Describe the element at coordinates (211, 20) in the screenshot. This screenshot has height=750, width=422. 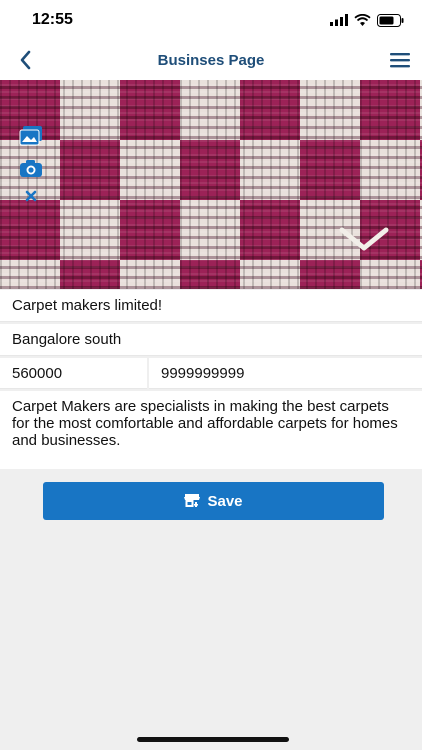
I see `status-bar: 12:55` at that location.